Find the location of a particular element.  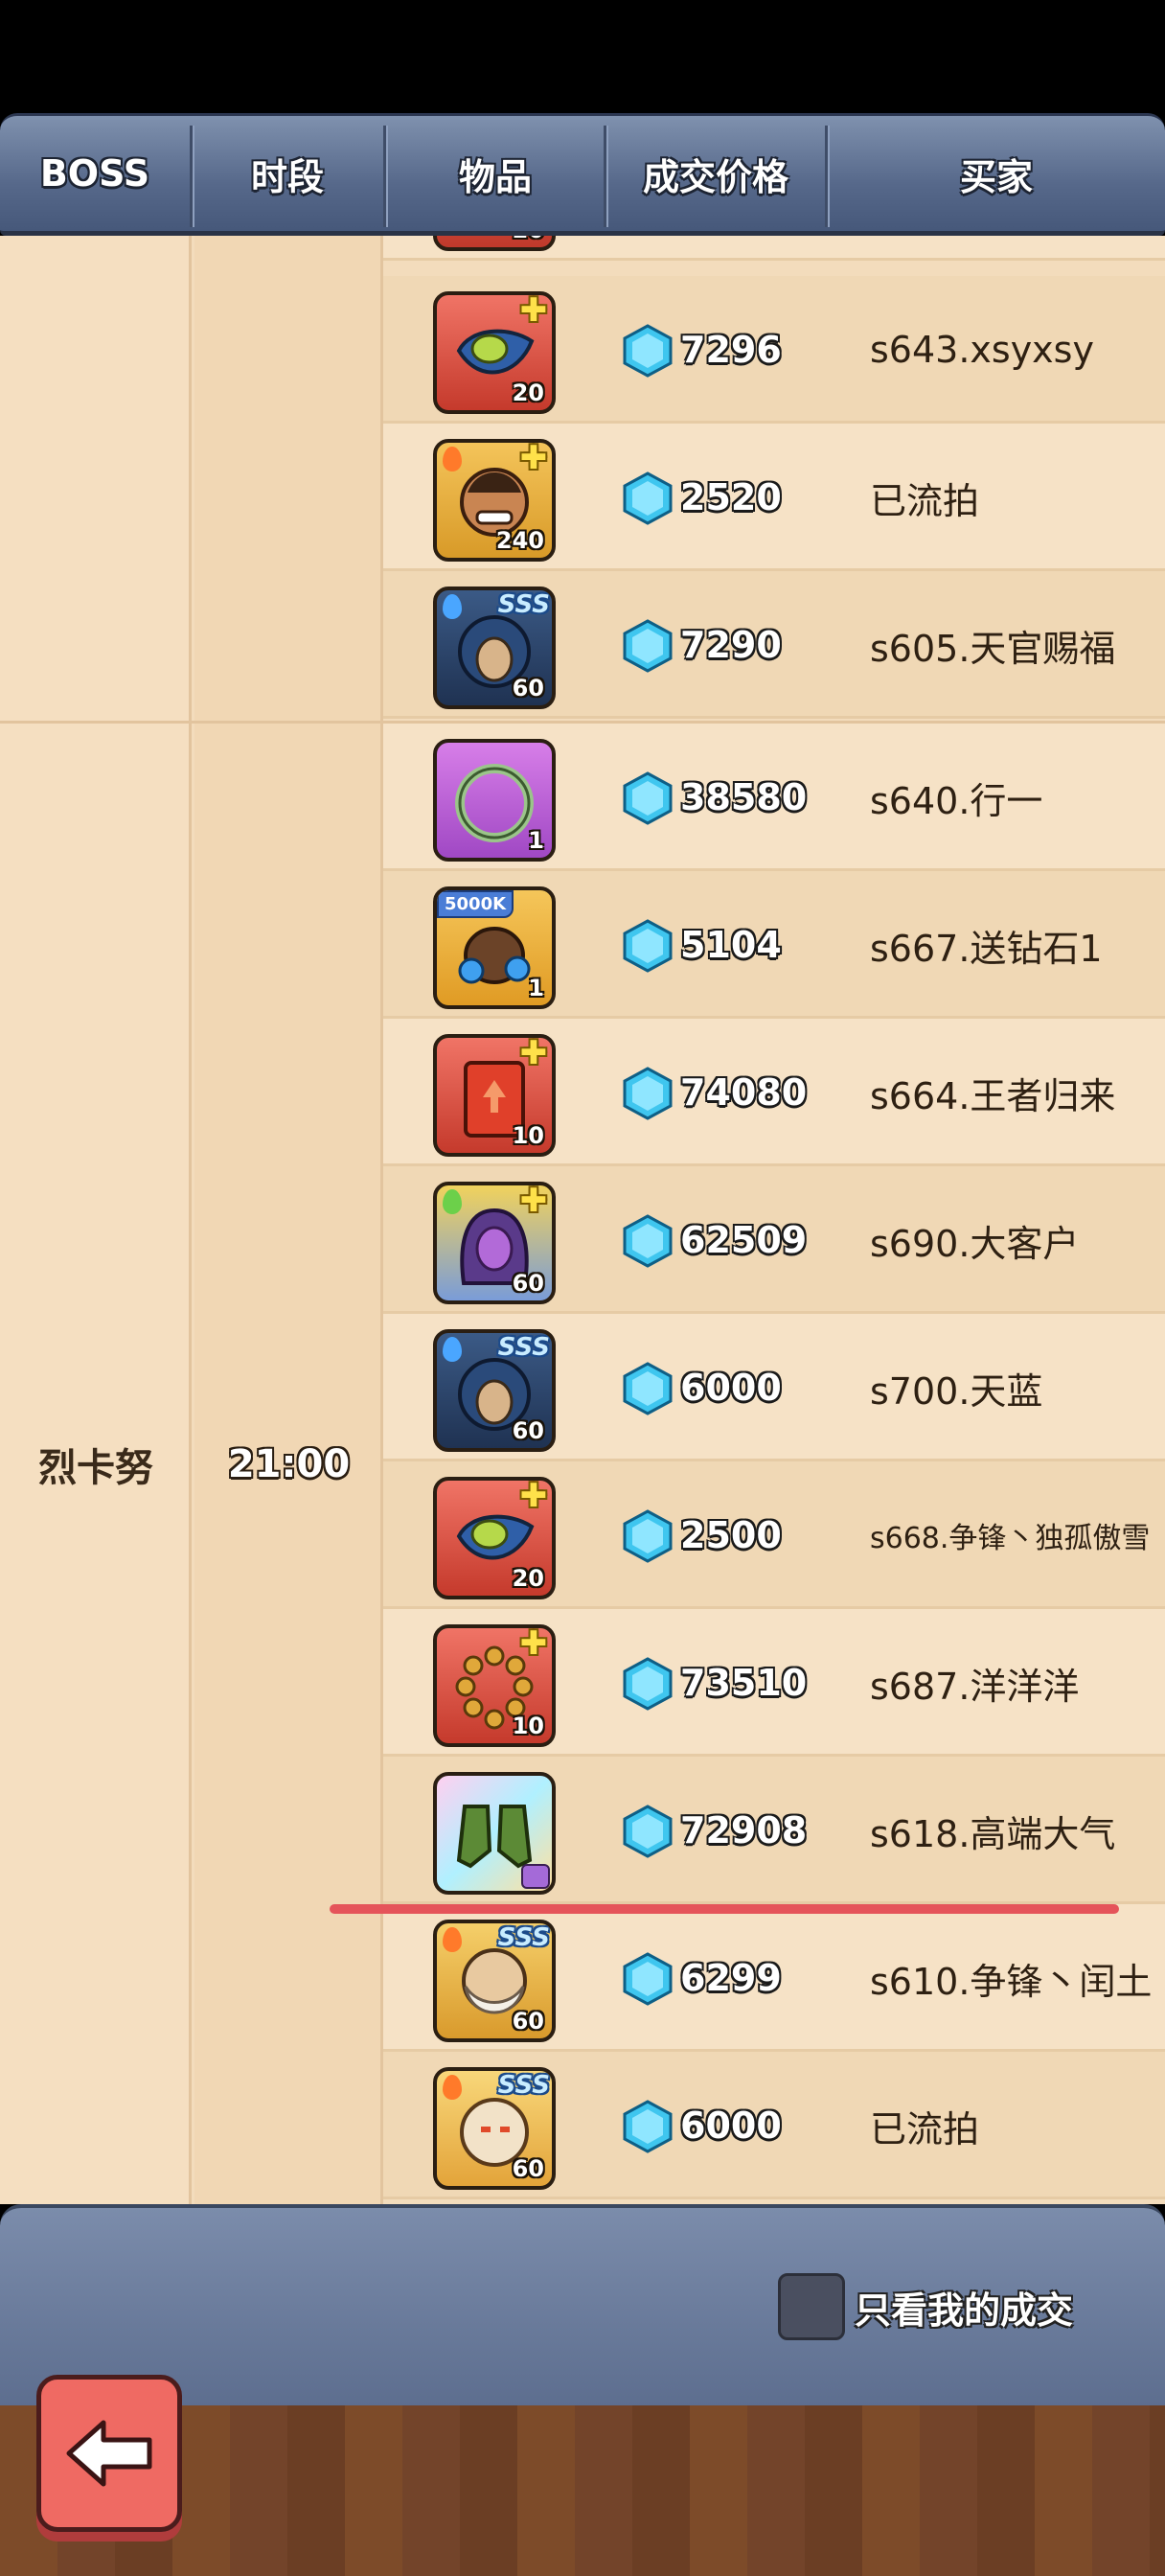

period-time: 21:00 is located at coordinates (289, 1463).